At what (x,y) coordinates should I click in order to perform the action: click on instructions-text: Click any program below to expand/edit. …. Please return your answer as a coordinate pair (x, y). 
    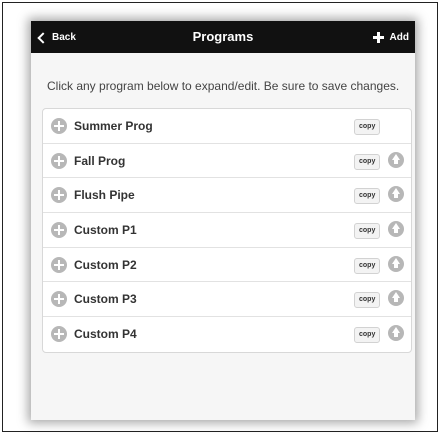
    Looking at the image, I should click on (223, 86).